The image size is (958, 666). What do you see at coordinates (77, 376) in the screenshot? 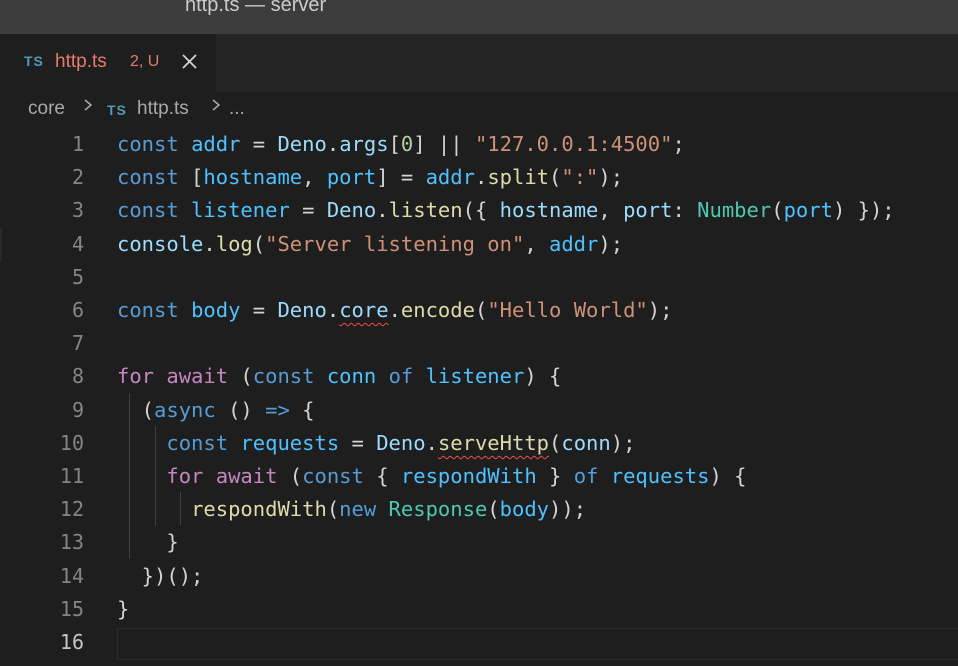
I see `line-number: 8` at bounding box center [77, 376].